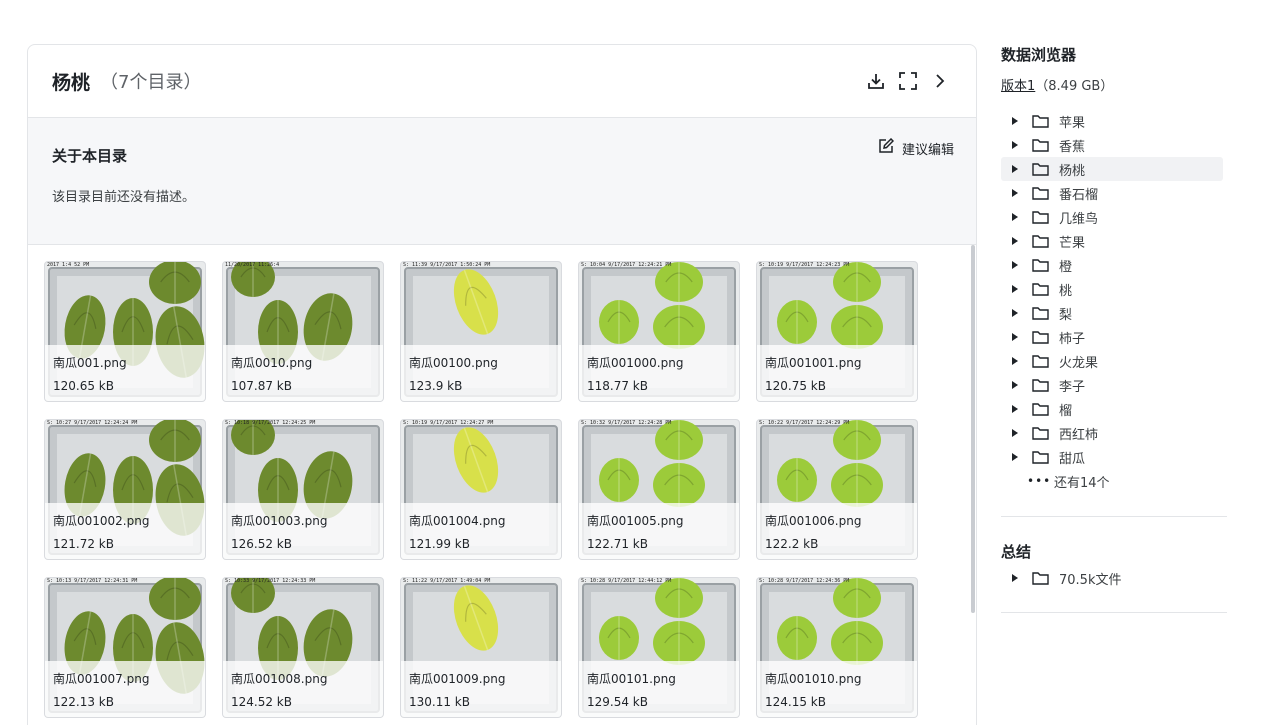 The height and width of the screenshot is (725, 1287). Describe the element at coordinates (71, 82) in the screenshot. I see `page-title: 杨桃` at that location.